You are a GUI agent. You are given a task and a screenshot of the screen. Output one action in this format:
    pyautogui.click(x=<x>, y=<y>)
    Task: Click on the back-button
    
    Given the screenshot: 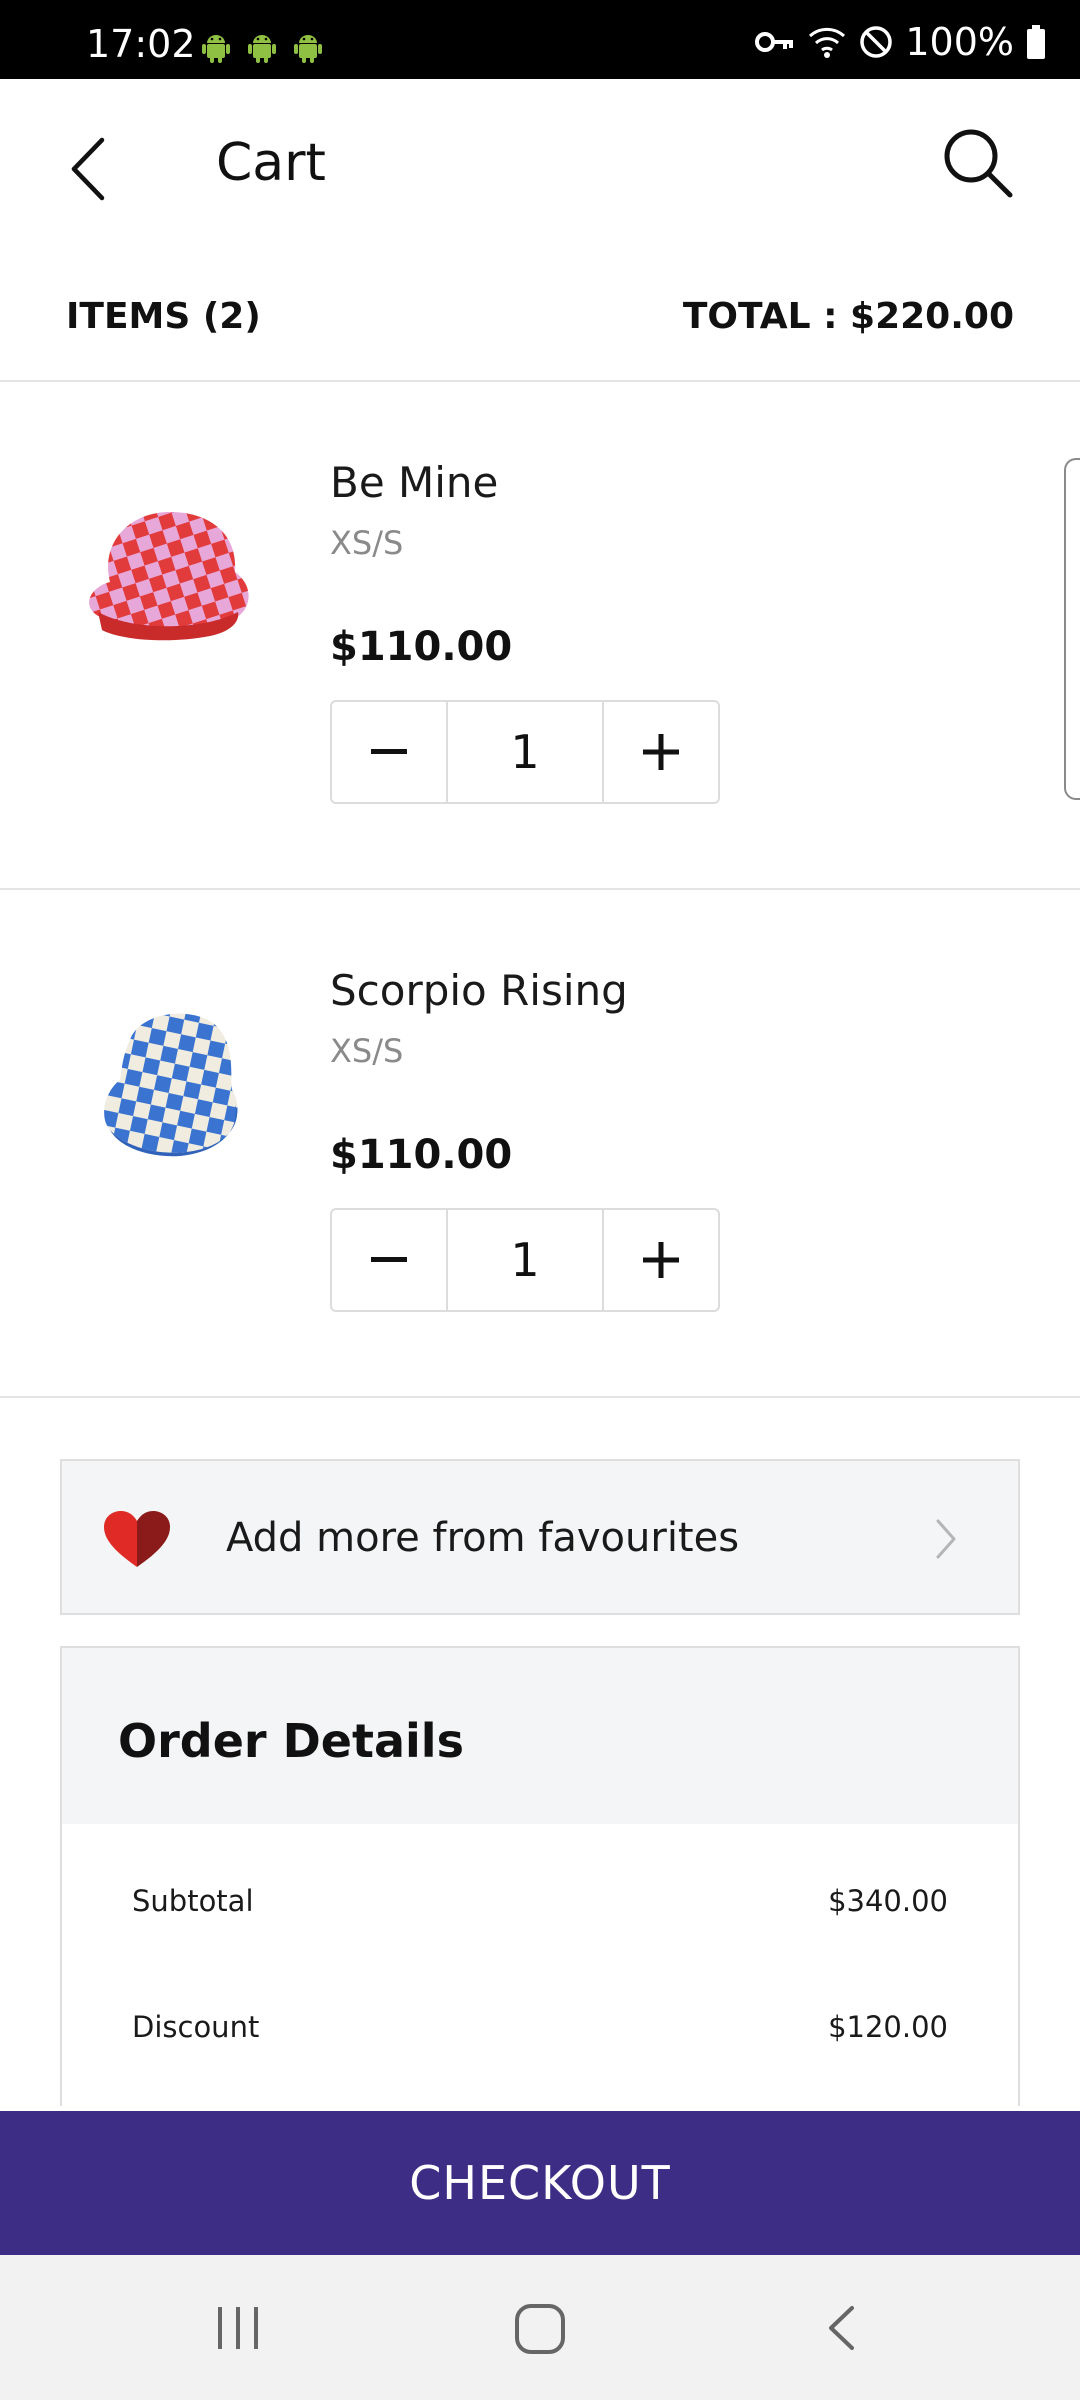 What is the action you would take?
    pyautogui.click(x=88, y=169)
    